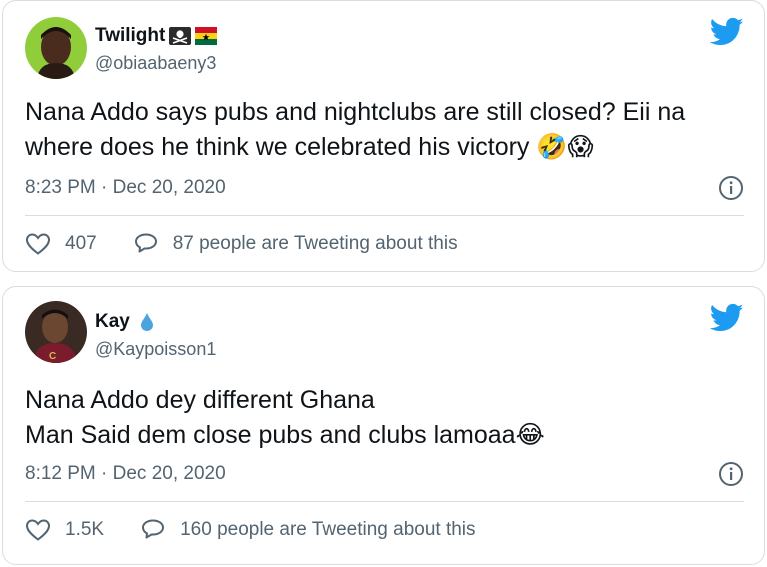 Image resolution: width=767 pixels, height=567 pixels. What do you see at coordinates (315, 243) in the screenshot?
I see `conversation-text: 87 people are Tweeting about this` at bounding box center [315, 243].